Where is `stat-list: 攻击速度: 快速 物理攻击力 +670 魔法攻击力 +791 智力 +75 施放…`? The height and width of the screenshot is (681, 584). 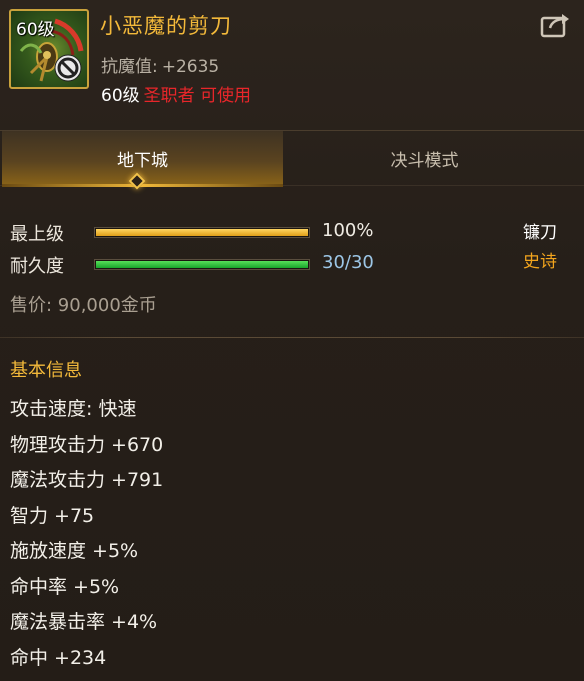
stat-list: 攻击速度: 快速 物理攻击力 +670 魔法攻击力 +791 智力 +75 施放… is located at coordinates (86, 537).